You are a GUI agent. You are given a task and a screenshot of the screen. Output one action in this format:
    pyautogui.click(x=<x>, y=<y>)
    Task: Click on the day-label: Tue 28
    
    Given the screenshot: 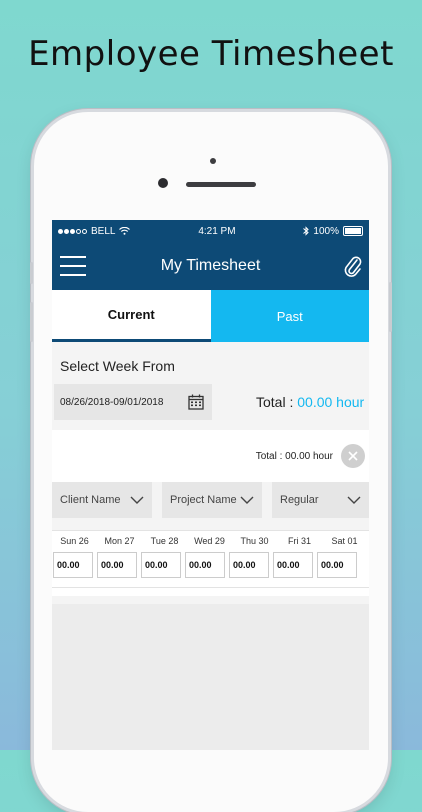 What is the action you would take?
    pyautogui.click(x=164, y=541)
    